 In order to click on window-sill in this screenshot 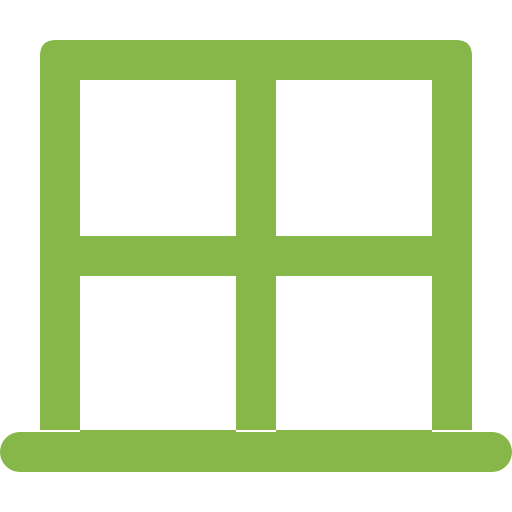, I will do `click(256, 452)`.